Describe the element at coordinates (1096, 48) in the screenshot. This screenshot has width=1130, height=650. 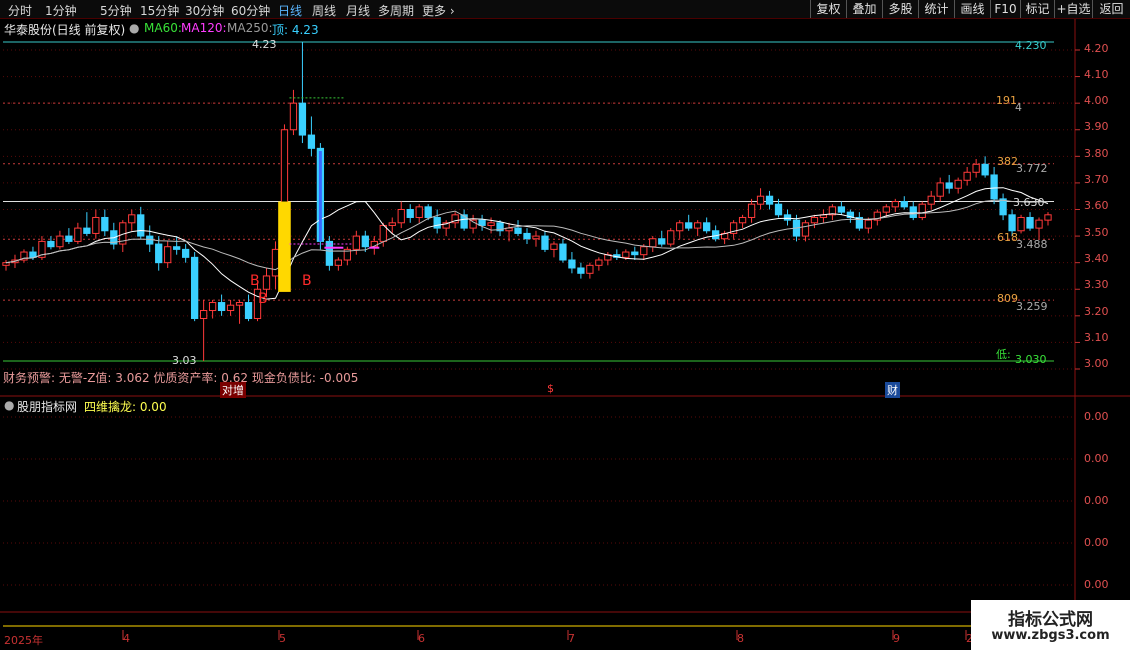
I see `price-tick: 4.20` at that location.